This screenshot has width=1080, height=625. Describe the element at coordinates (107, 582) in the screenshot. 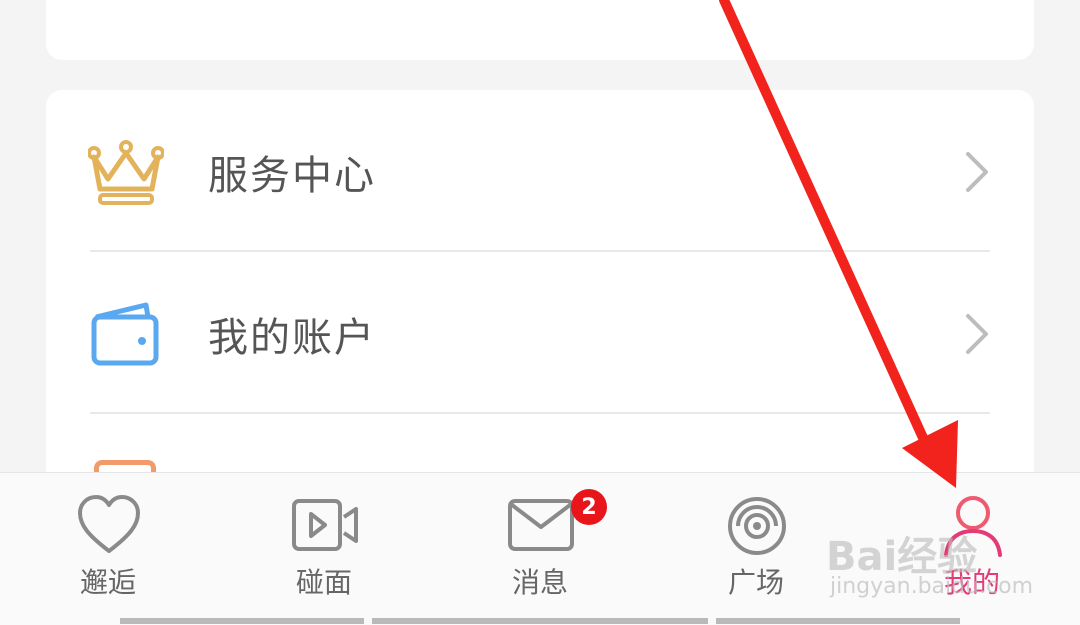

I see `tab-label: 邂逅` at that location.